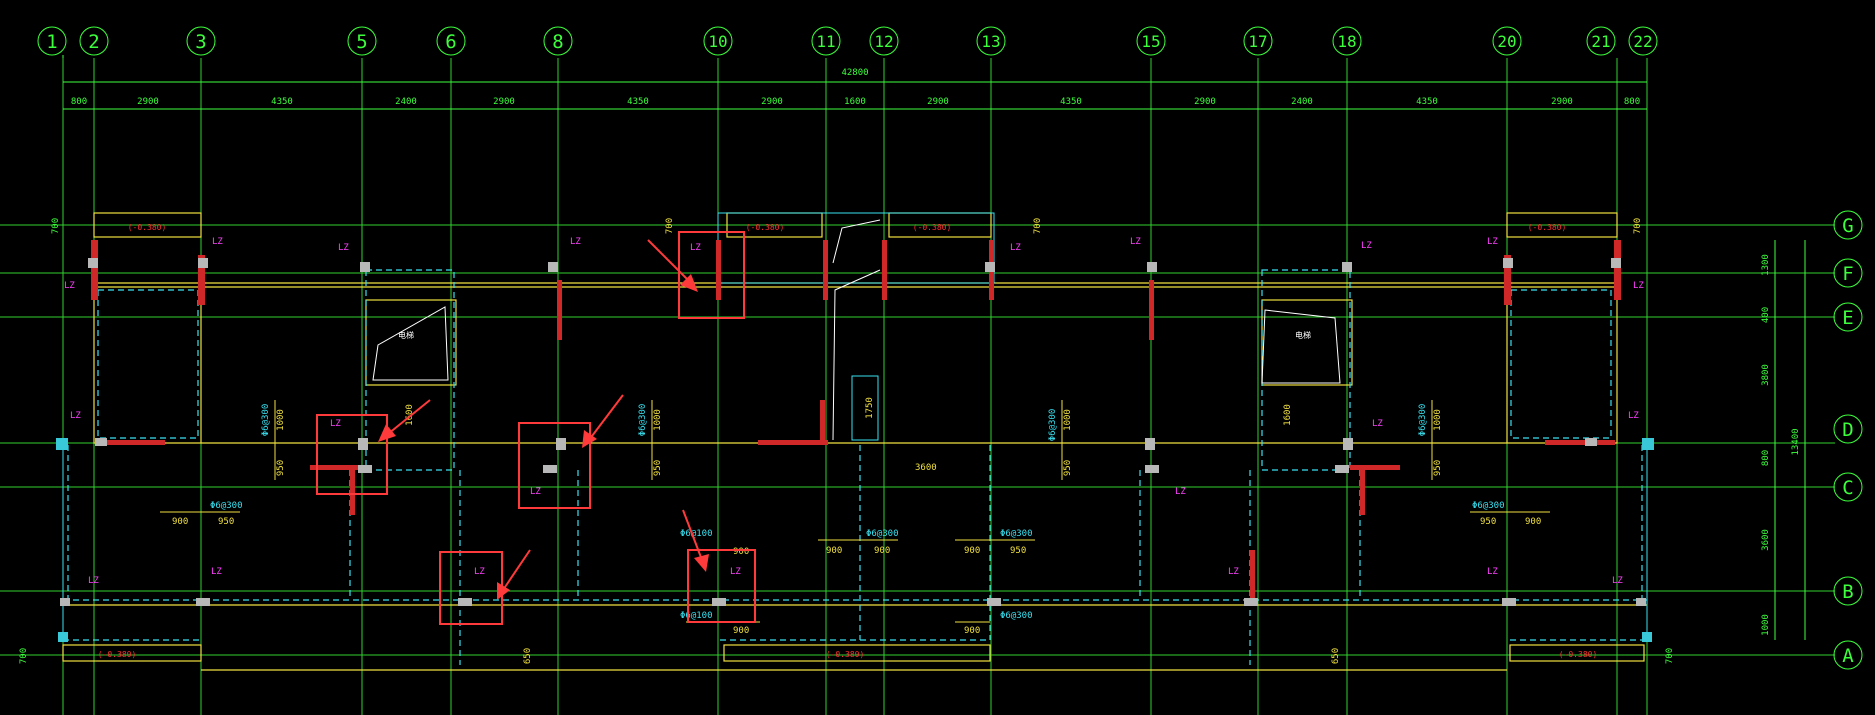  Describe the element at coordinates (1847, 430) in the screenshot. I see `svg-text: D` at that location.